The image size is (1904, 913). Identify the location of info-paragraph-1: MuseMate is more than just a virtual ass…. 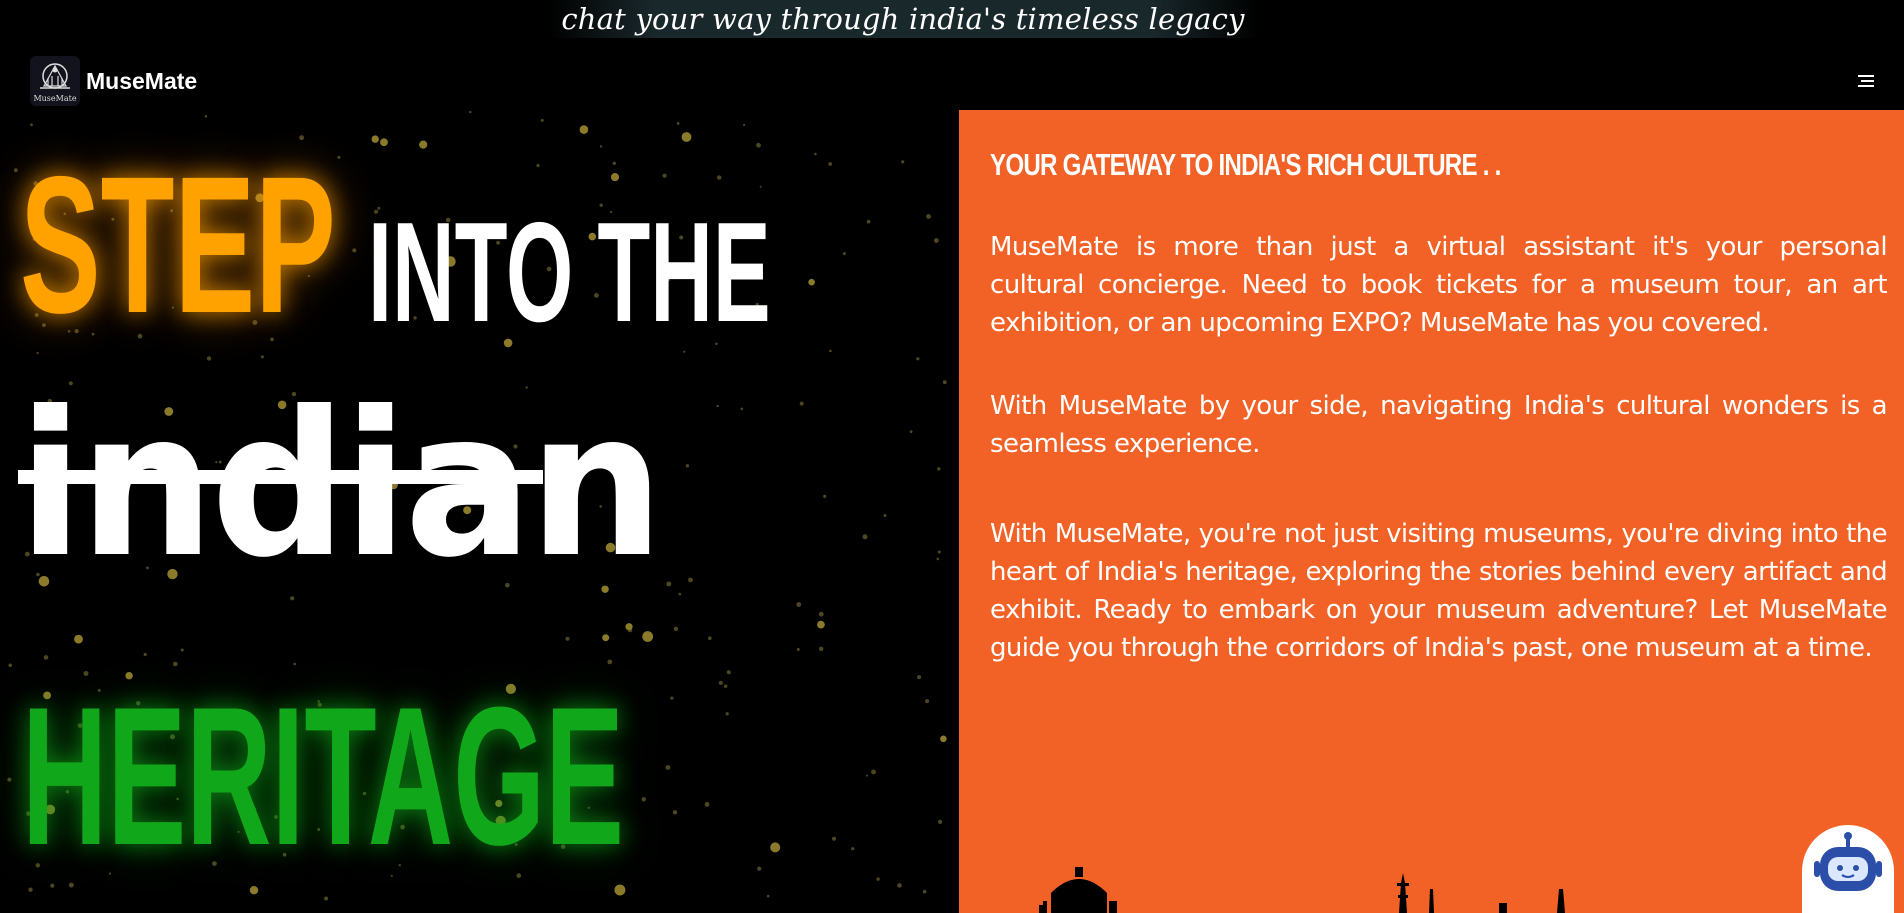
(1439, 285).